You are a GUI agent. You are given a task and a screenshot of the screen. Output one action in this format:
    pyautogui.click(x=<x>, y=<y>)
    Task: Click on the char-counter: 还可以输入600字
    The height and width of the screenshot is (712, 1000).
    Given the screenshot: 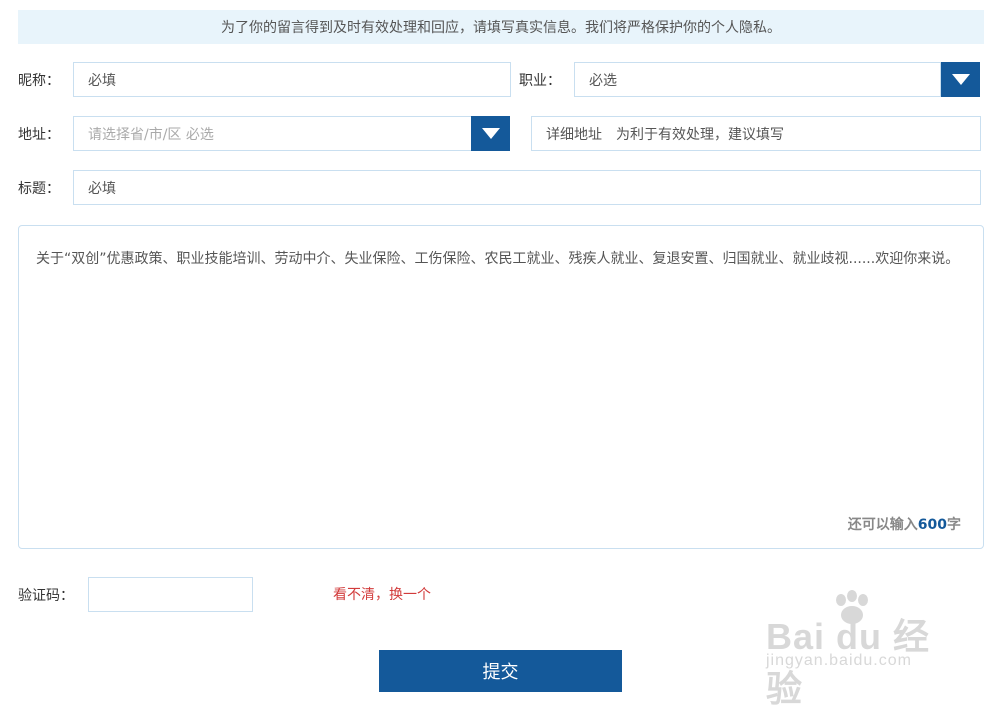 What is the action you would take?
    pyautogui.click(x=904, y=524)
    